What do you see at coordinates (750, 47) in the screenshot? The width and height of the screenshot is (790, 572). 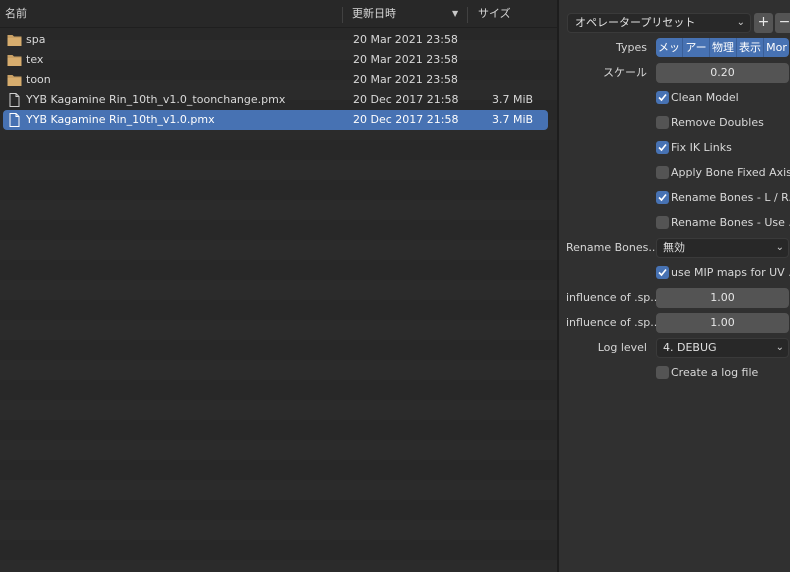 I see `type-toggle-display: 表示` at bounding box center [750, 47].